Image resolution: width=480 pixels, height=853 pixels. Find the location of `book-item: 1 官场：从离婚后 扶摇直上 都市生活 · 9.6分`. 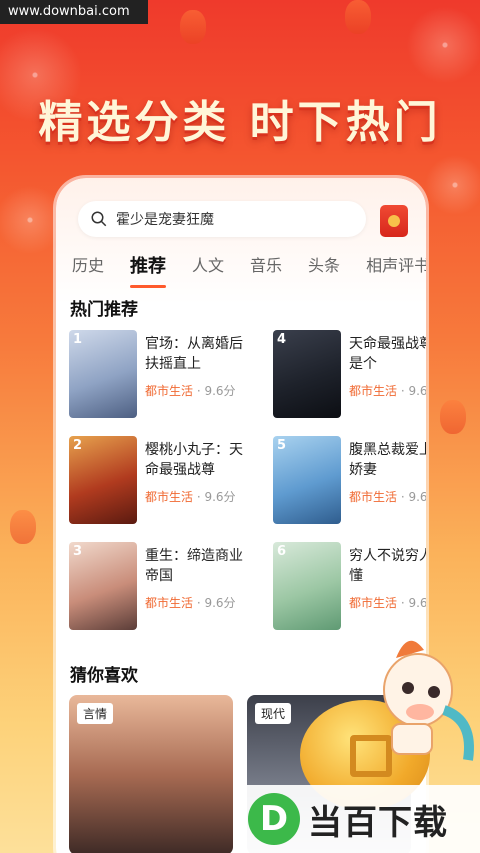

book-item: 1 官场：从离婚后 扶摇直上 都市生活 · 9.6分 is located at coordinates (171, 376).